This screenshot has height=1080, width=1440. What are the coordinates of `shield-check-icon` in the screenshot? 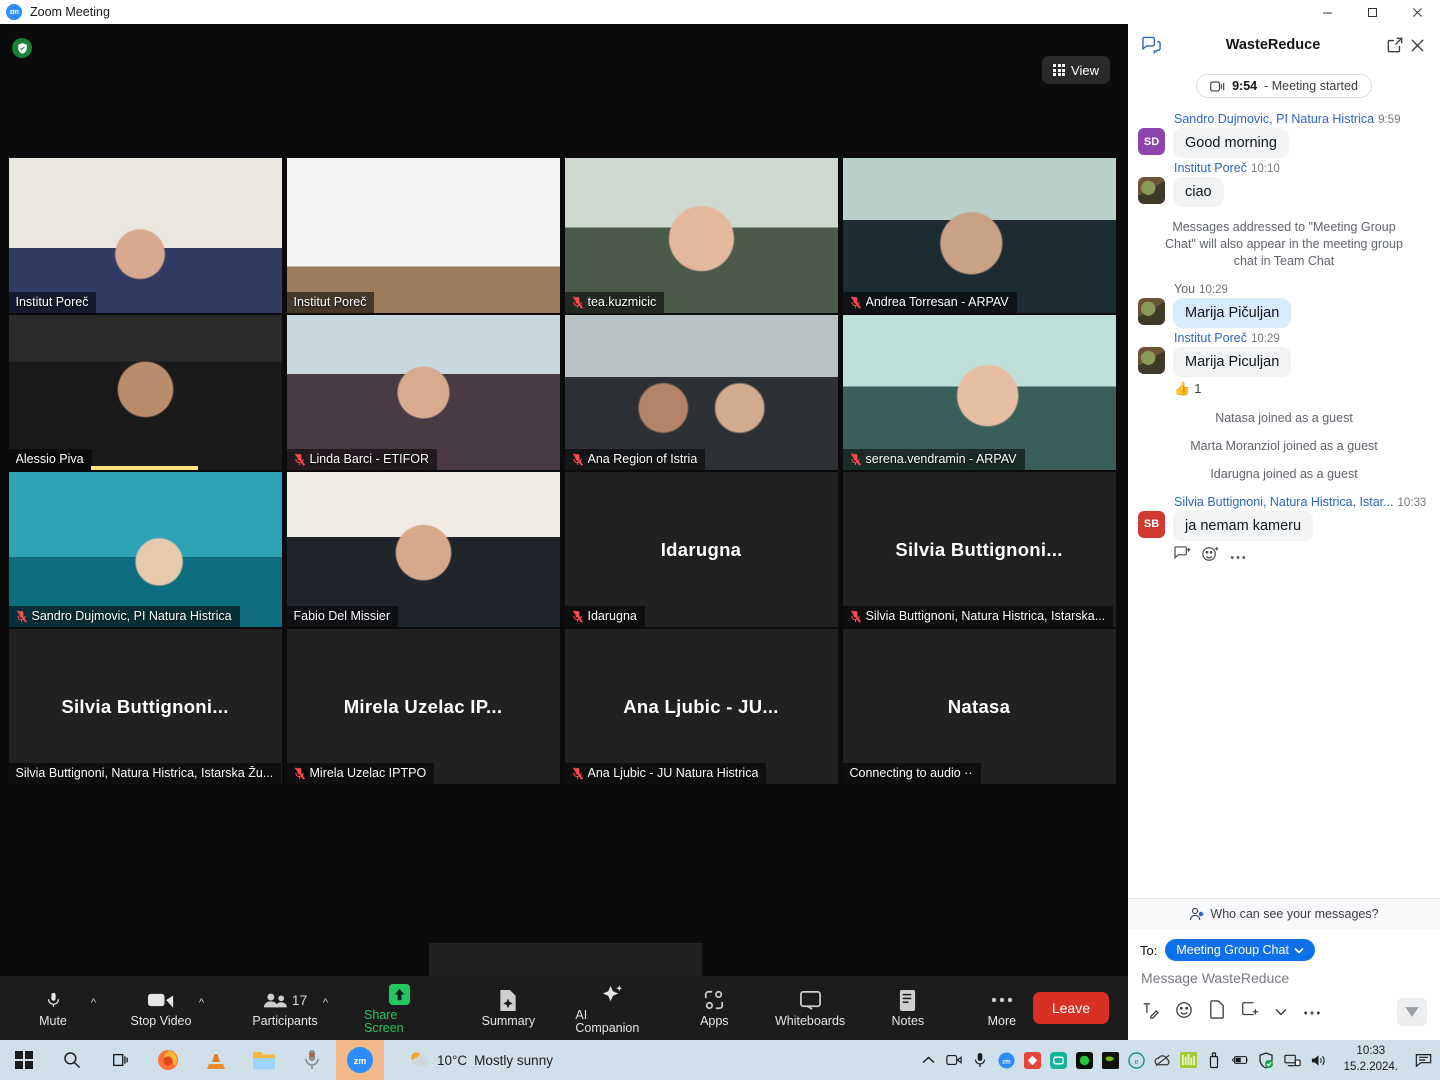 It's located at (22, 48).